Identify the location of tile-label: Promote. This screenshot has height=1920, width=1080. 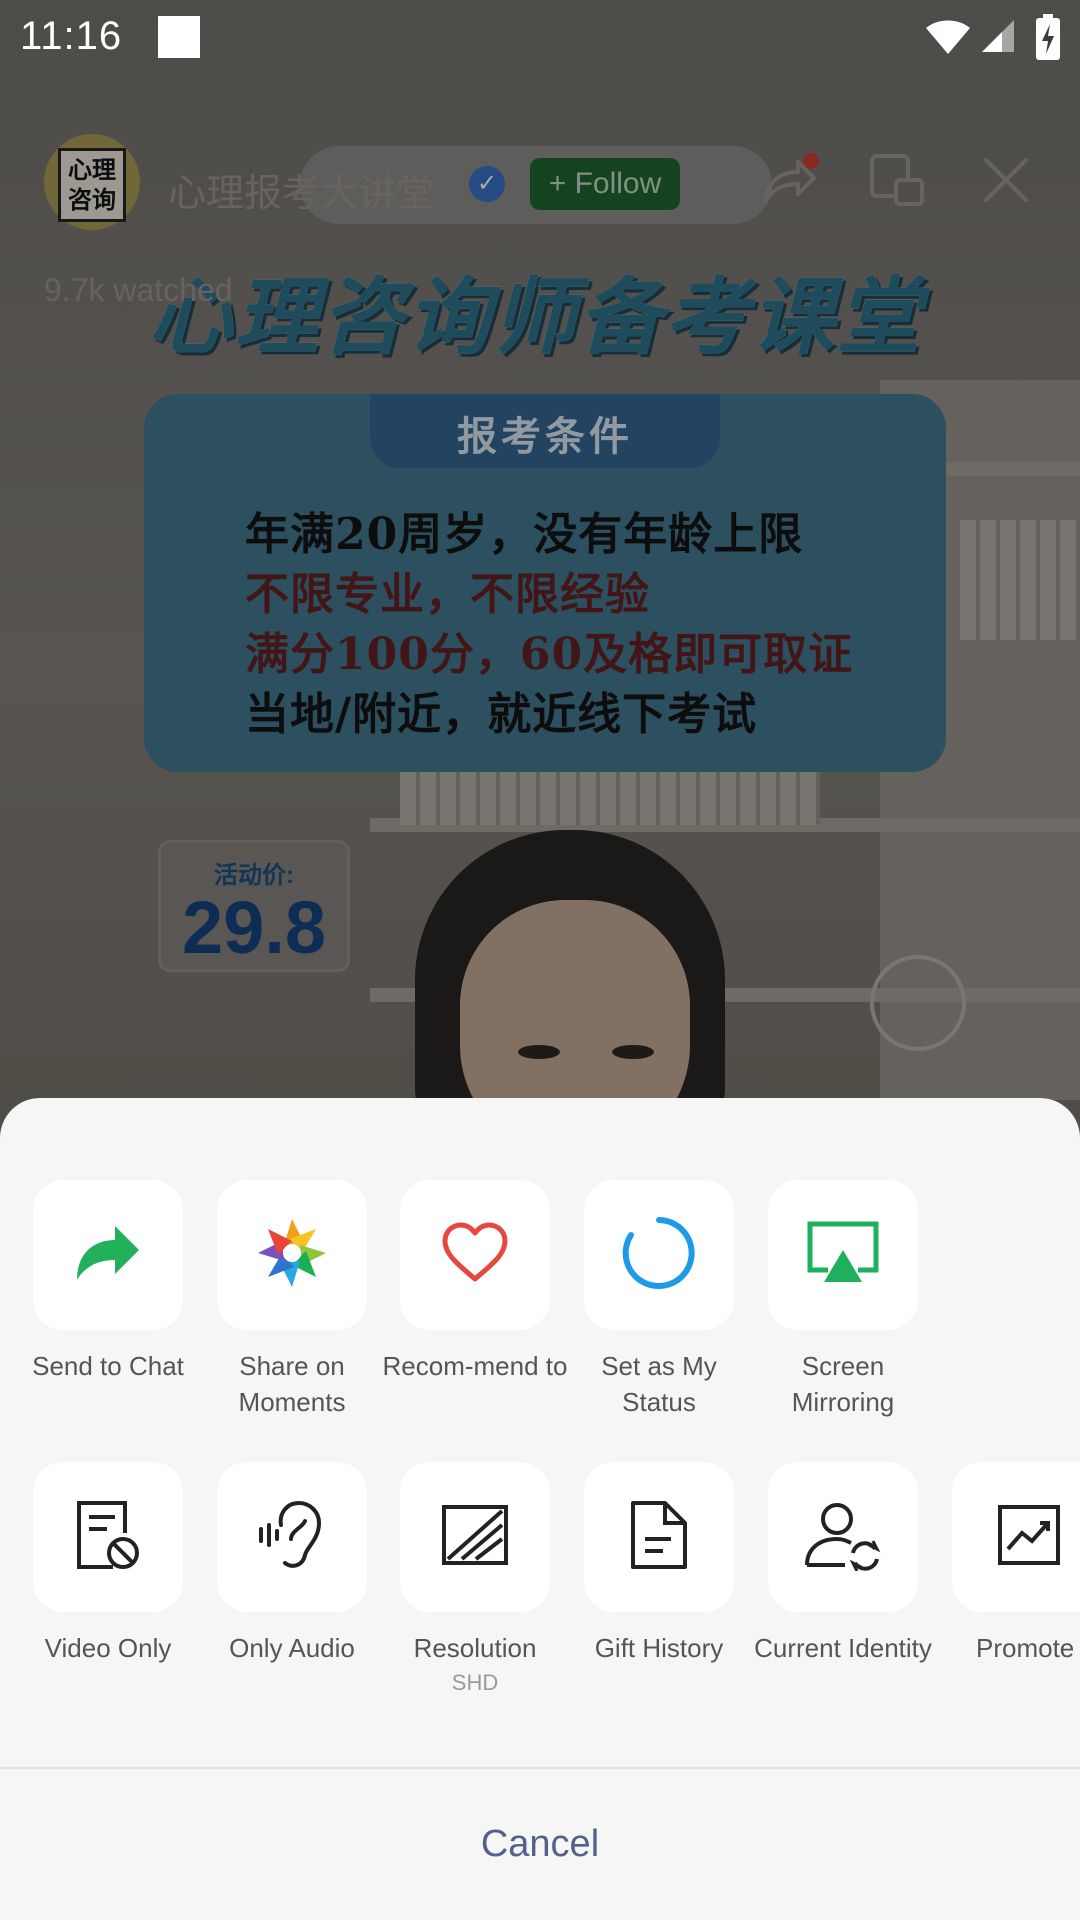
(1025, 1648).